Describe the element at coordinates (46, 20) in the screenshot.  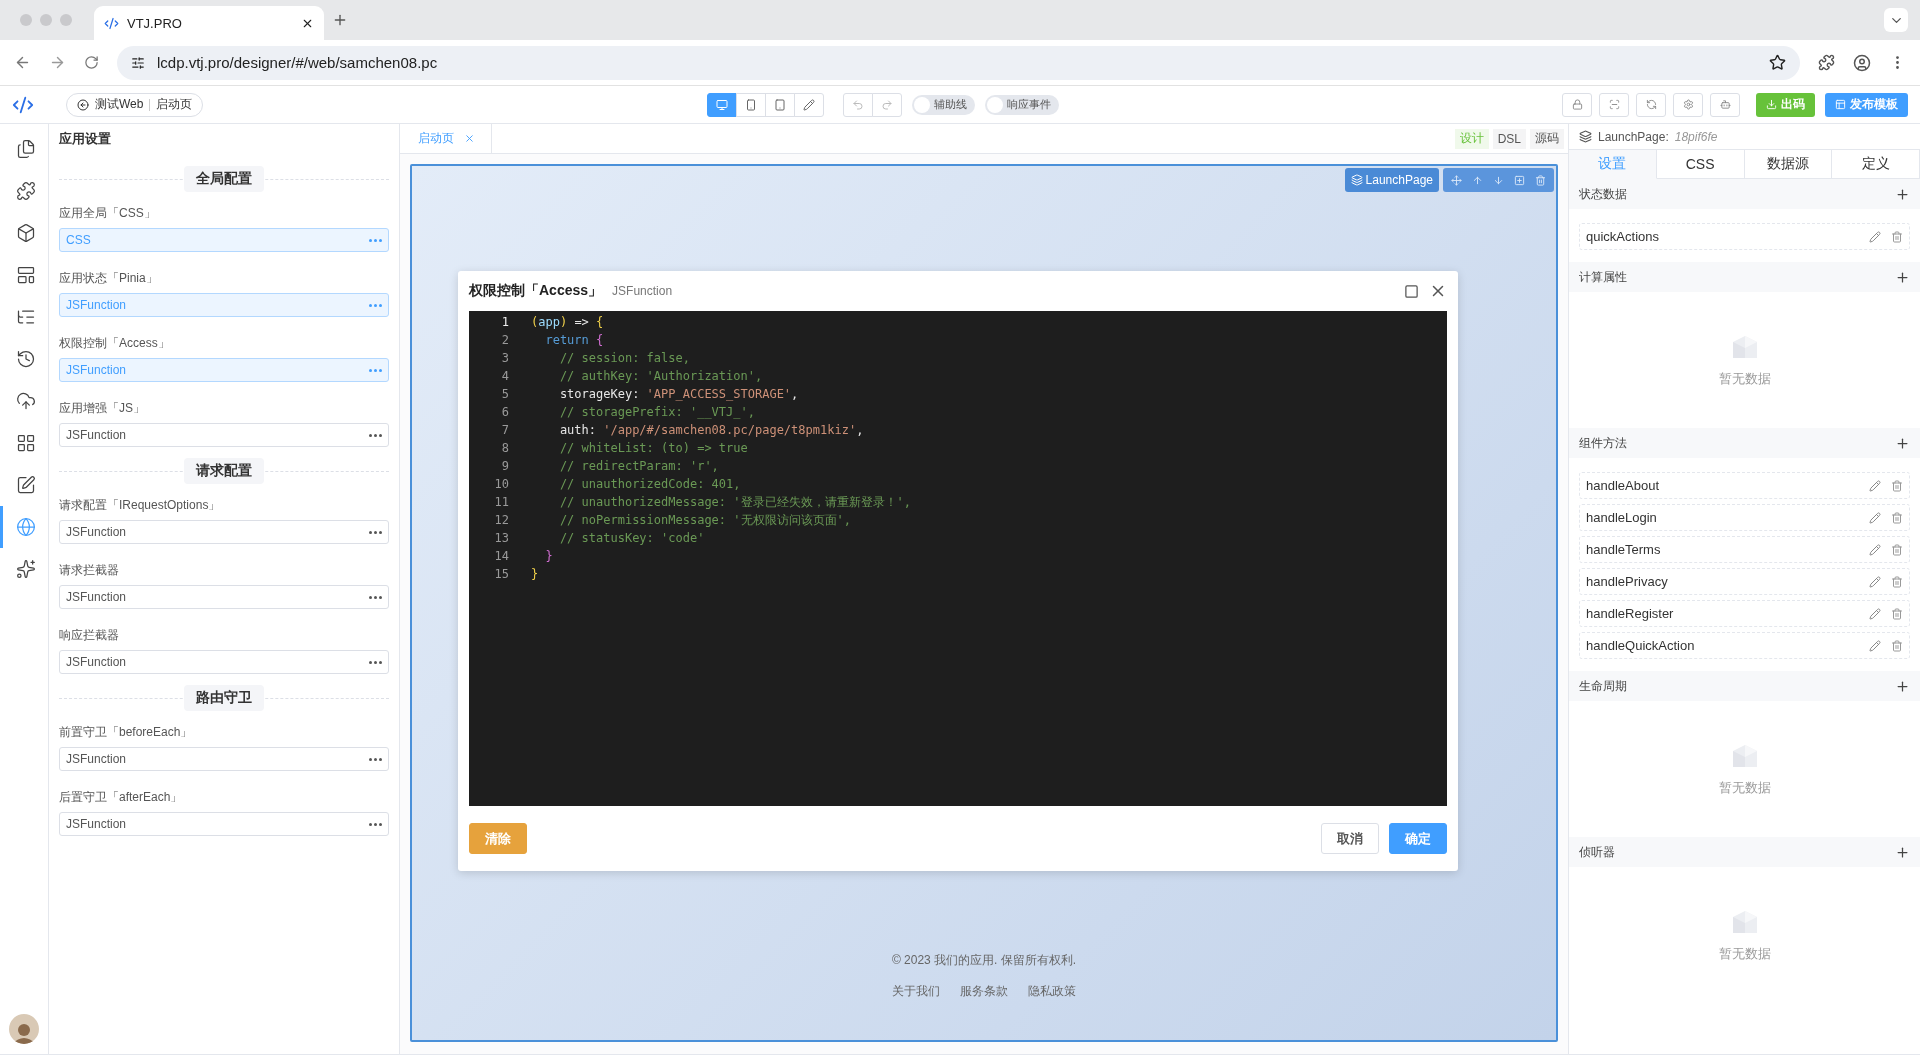
I see `window-minimize-dot` at that location.